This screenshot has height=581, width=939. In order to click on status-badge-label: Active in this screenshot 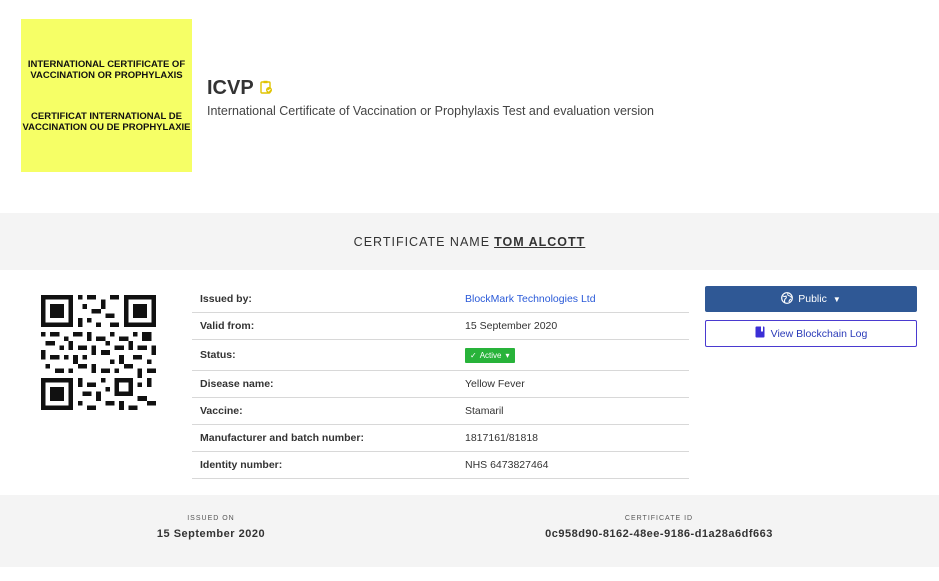, I will do `click(490, 355)`.